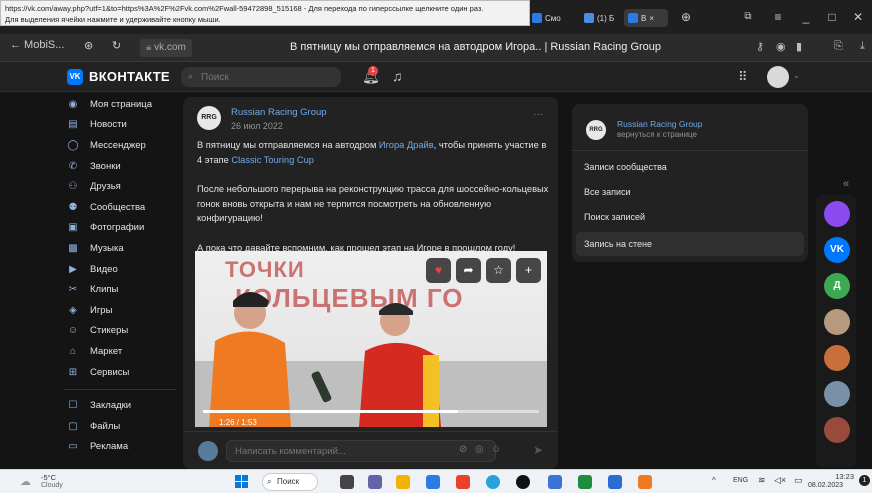  Describe the element at coordinates (433, 482) in the screenshot. I see `vk-app-icon` at that location.